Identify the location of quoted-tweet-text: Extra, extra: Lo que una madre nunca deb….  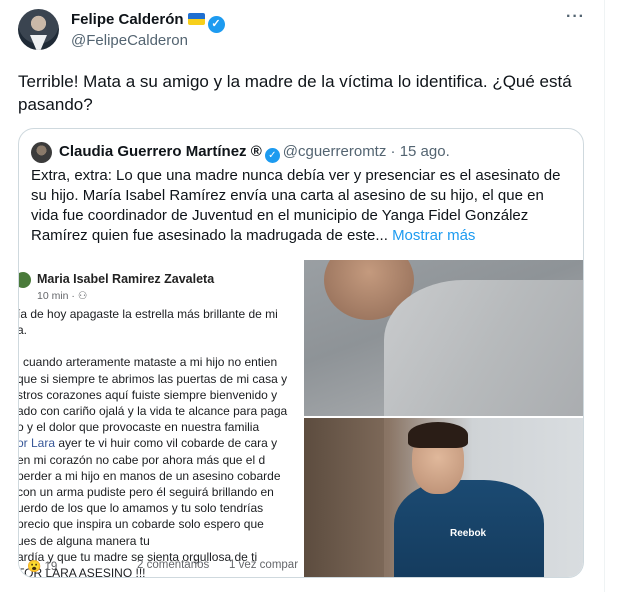
(301, 206).